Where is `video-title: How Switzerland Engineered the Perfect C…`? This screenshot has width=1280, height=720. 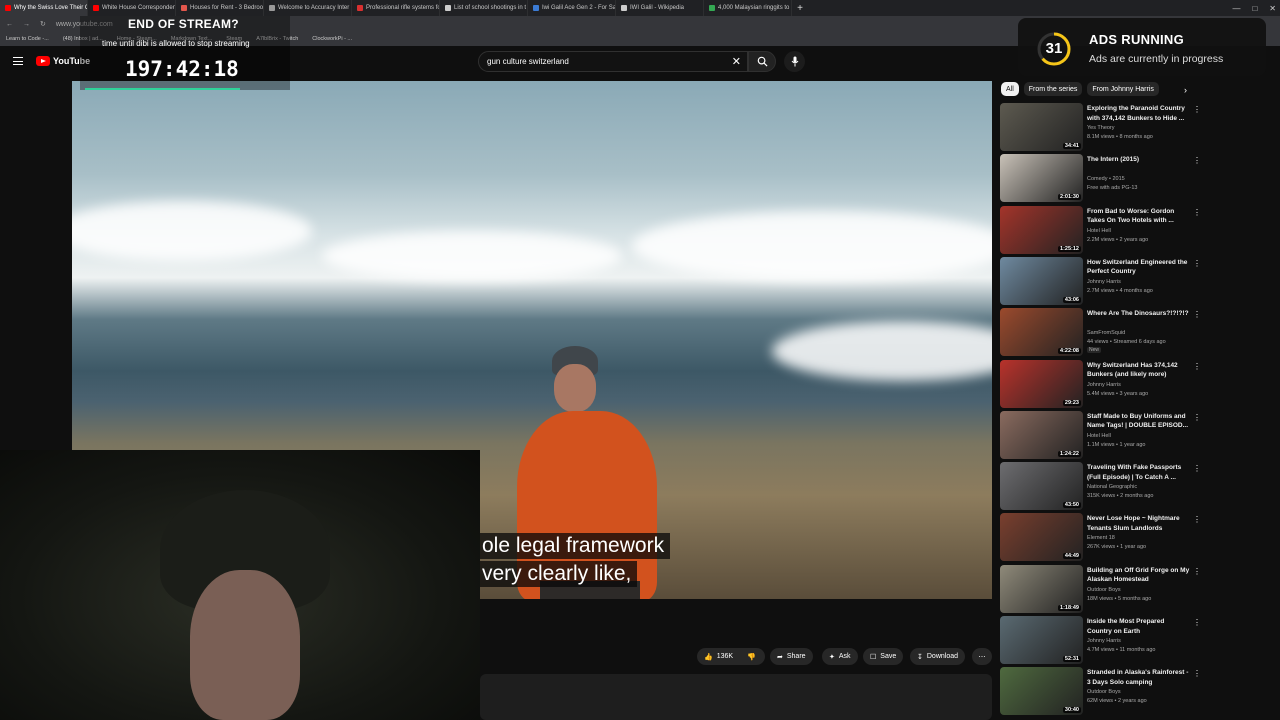 video-title: How Switzerland Engineered the Perfect C… is located at coordinates (1139, 267).